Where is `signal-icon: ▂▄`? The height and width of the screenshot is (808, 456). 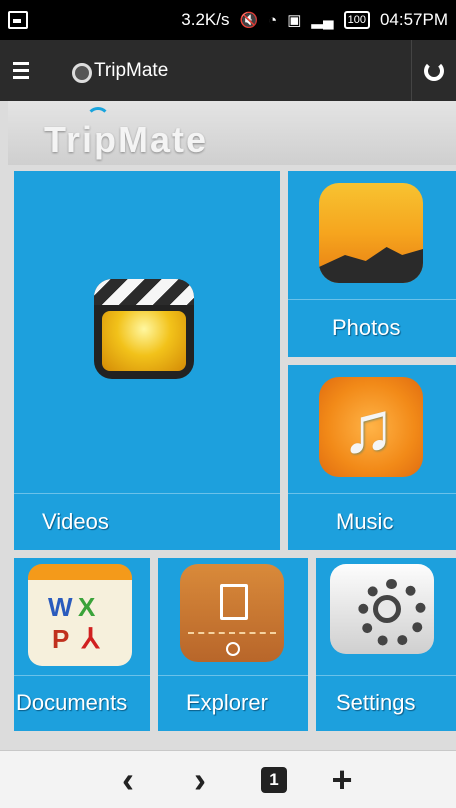
signal-icon: ▂▄ is located at coordinates (322, 20).